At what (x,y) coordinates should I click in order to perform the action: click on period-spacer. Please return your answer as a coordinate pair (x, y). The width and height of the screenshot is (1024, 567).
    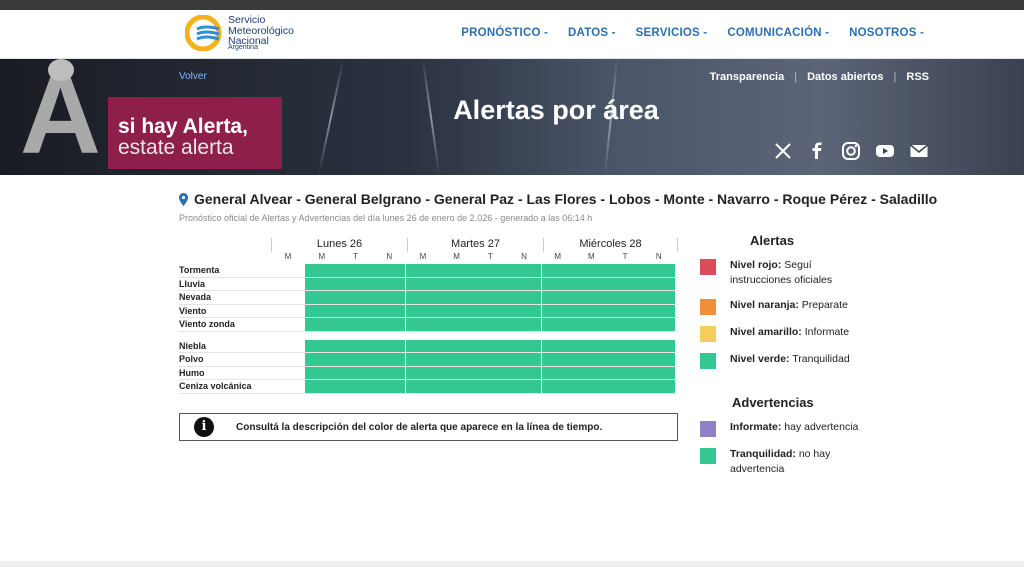
    Looking at the image, I should click on (225, 258).